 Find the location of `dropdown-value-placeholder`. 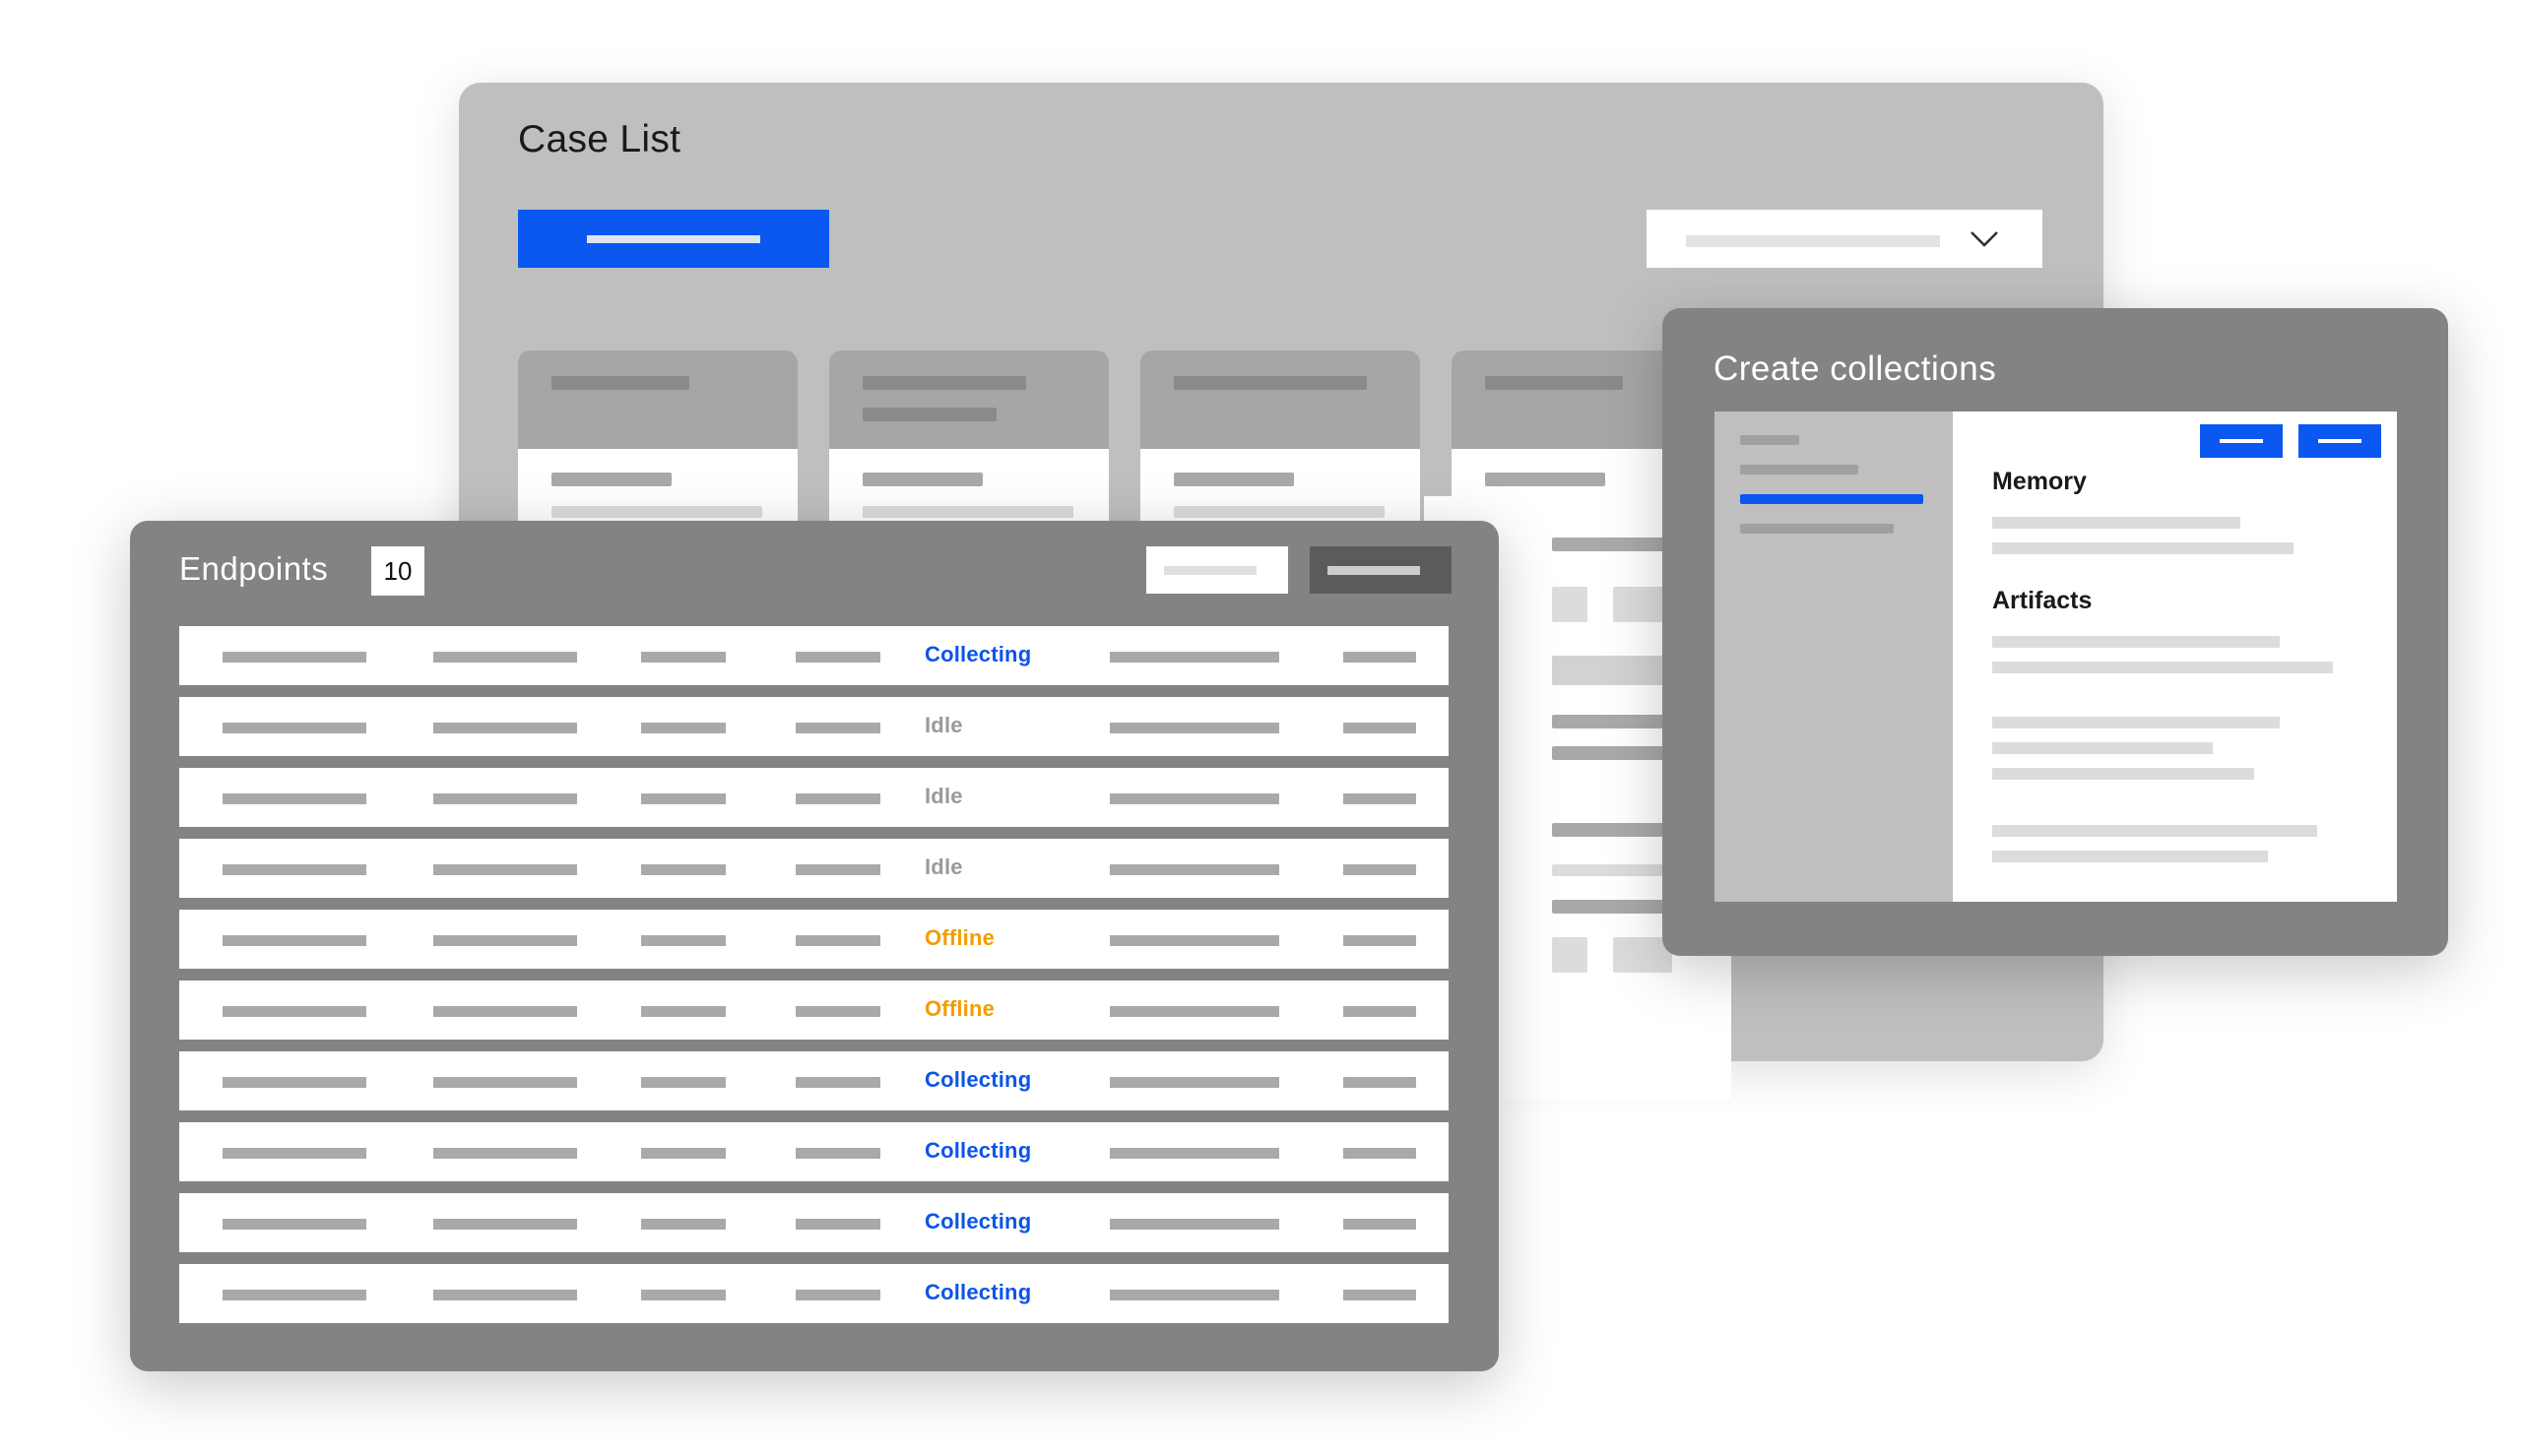

dropdown-value-placeholder is located at coordinates (1813, 241).